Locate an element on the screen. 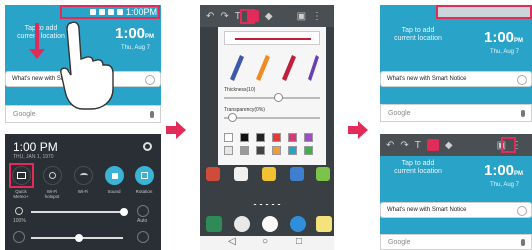 This screenshot has height=250, width=532. panel-date: THU, JAN 1, 1970 is located at coordinates (33, 157).